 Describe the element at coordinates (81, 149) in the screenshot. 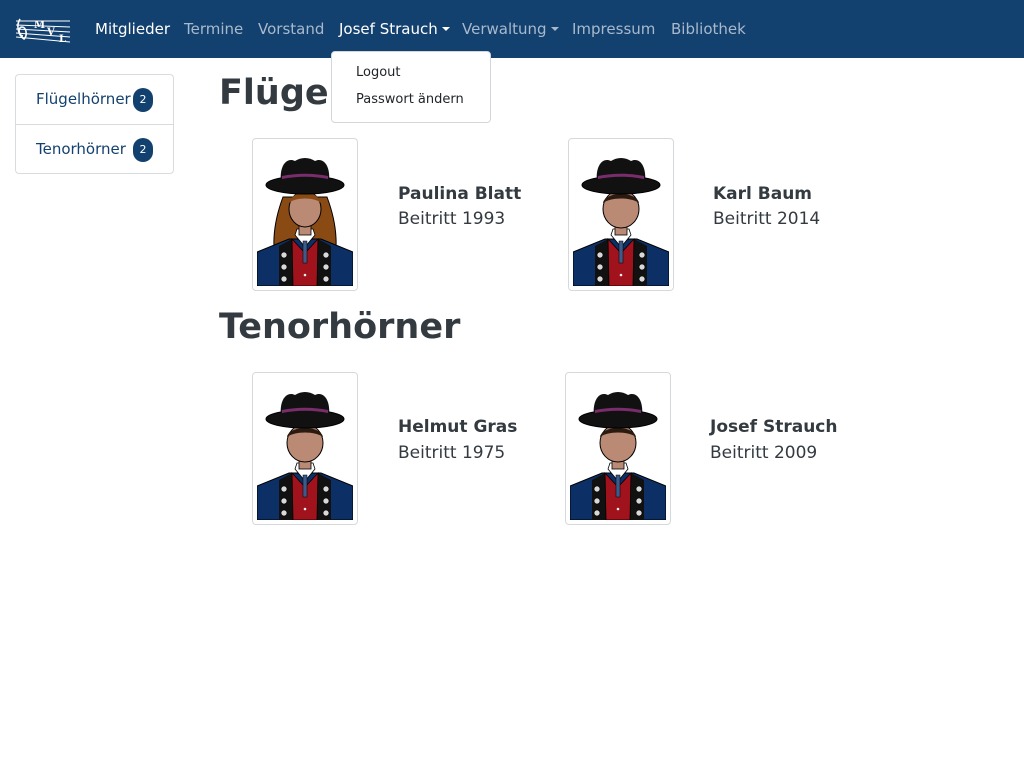

I see `sidebar-item-label: Tenorhörner` at that location.